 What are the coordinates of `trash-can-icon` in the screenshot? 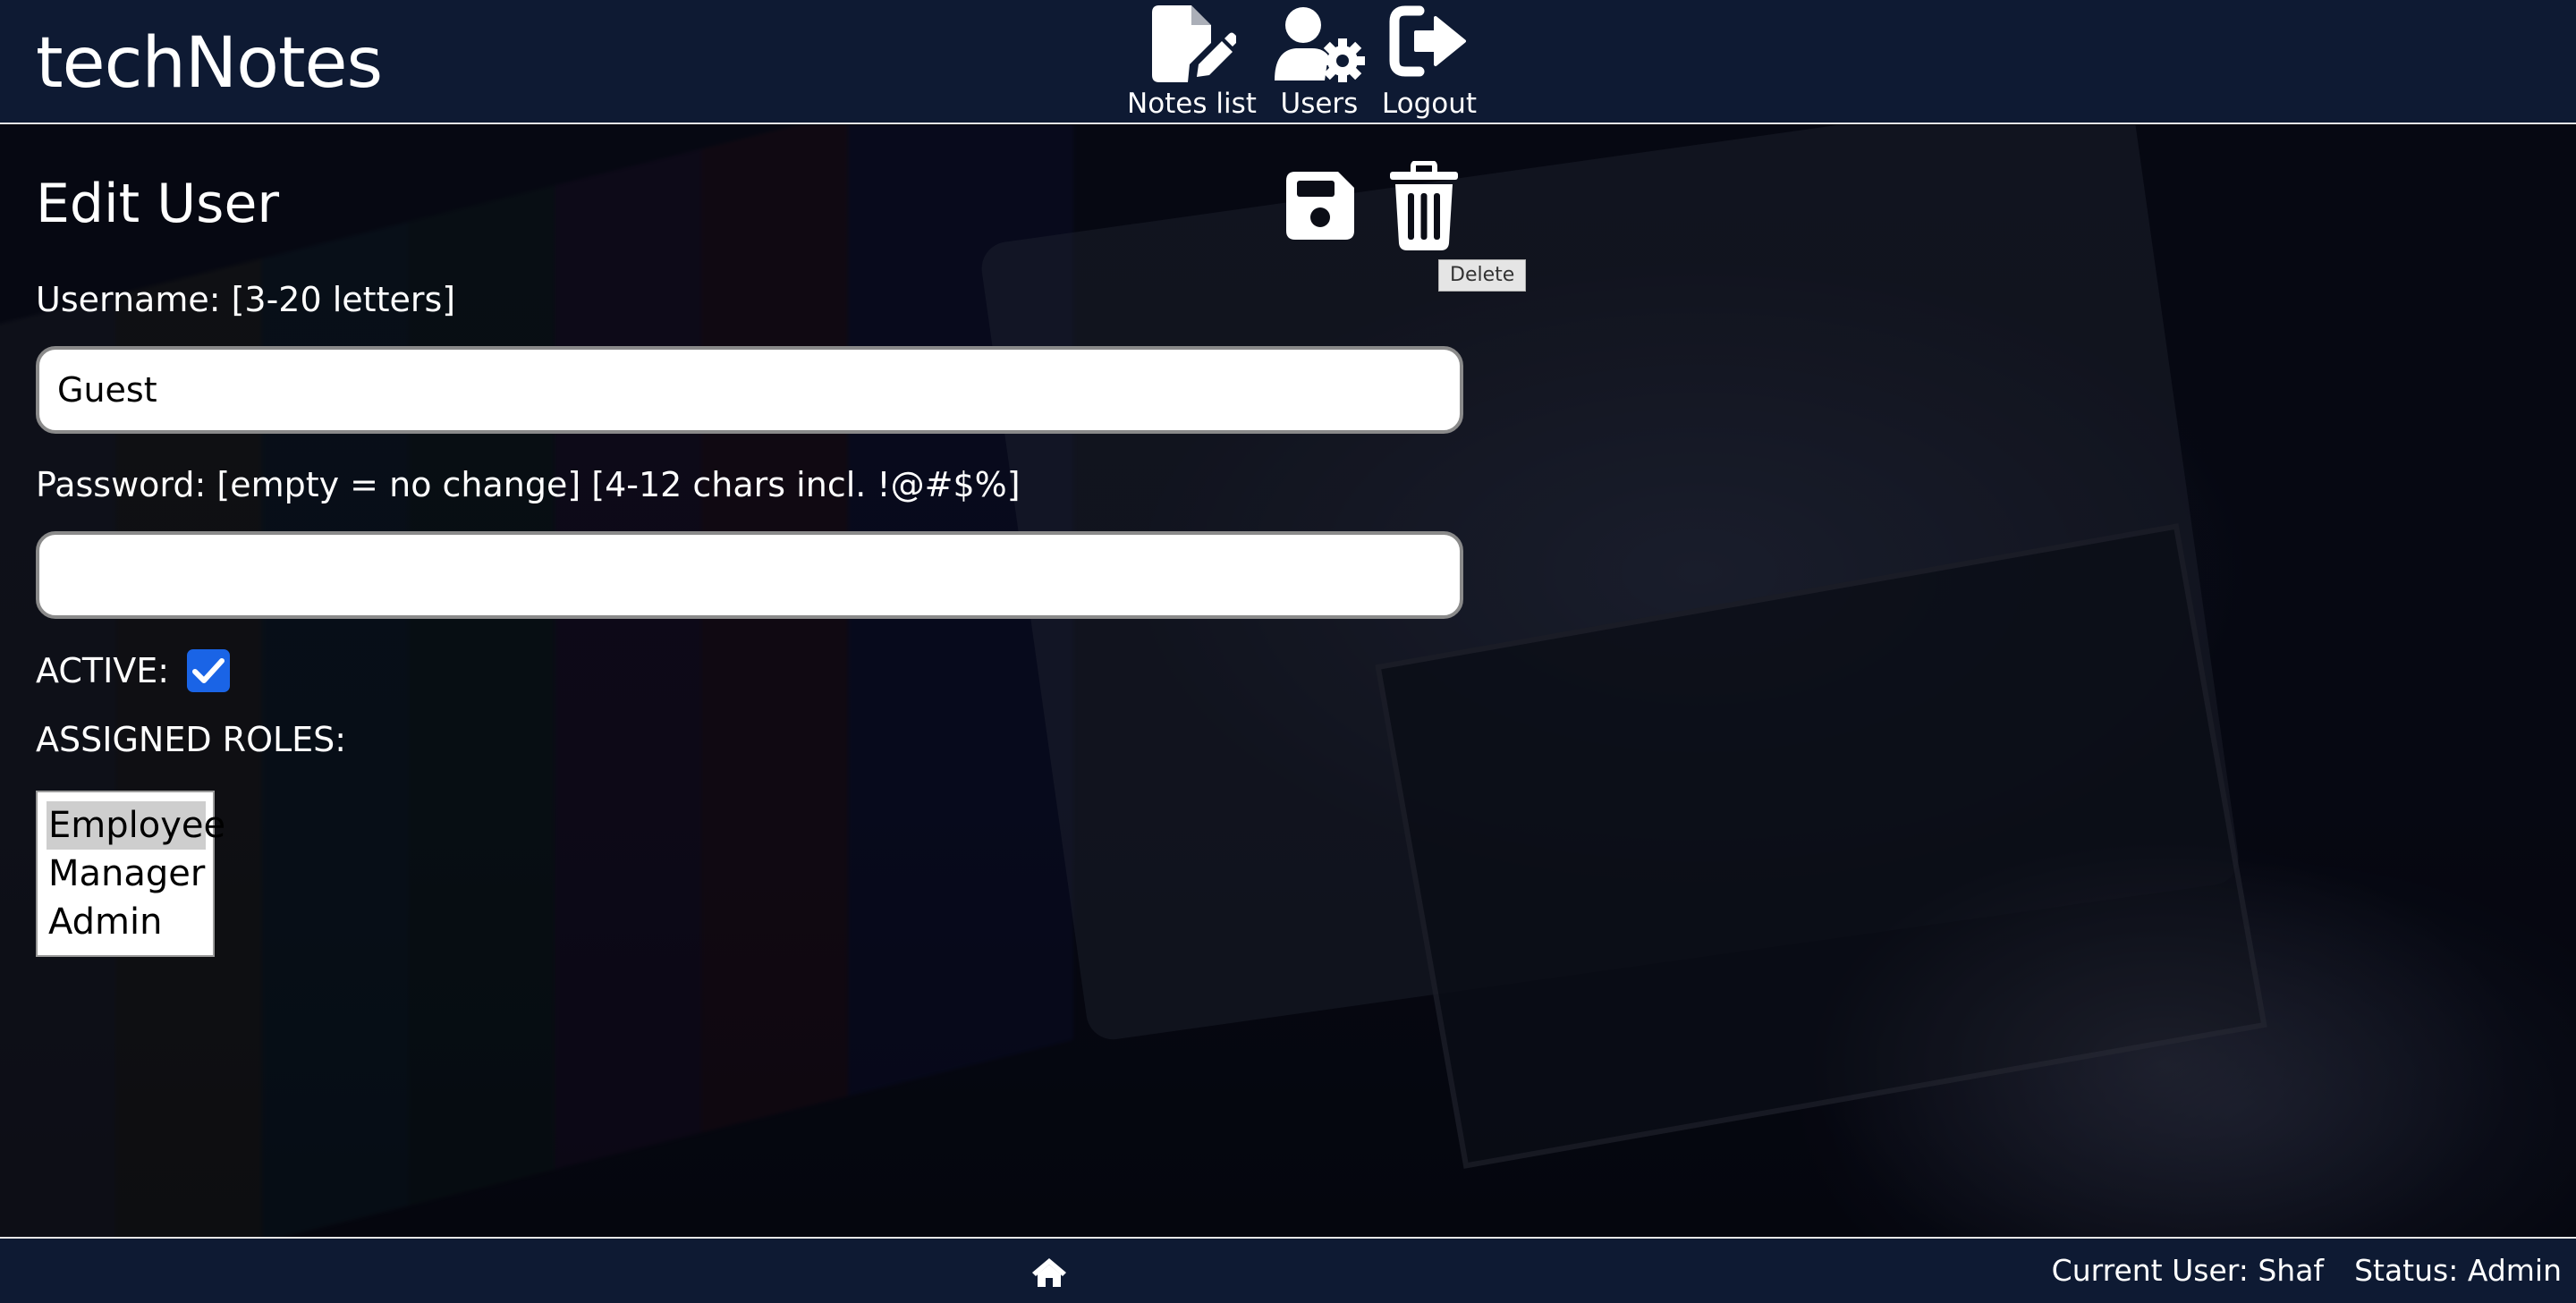 It's located at (1424, 205).